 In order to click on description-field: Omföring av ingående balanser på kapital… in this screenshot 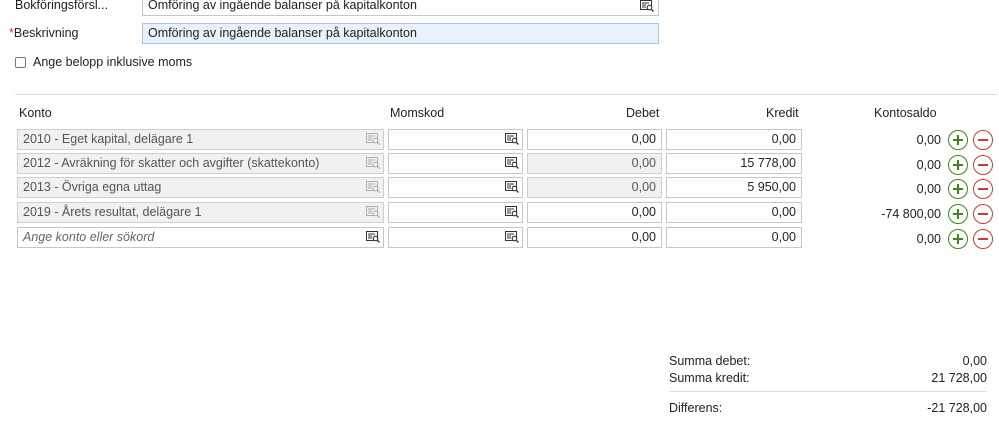, I will do `click(400, 33)`.